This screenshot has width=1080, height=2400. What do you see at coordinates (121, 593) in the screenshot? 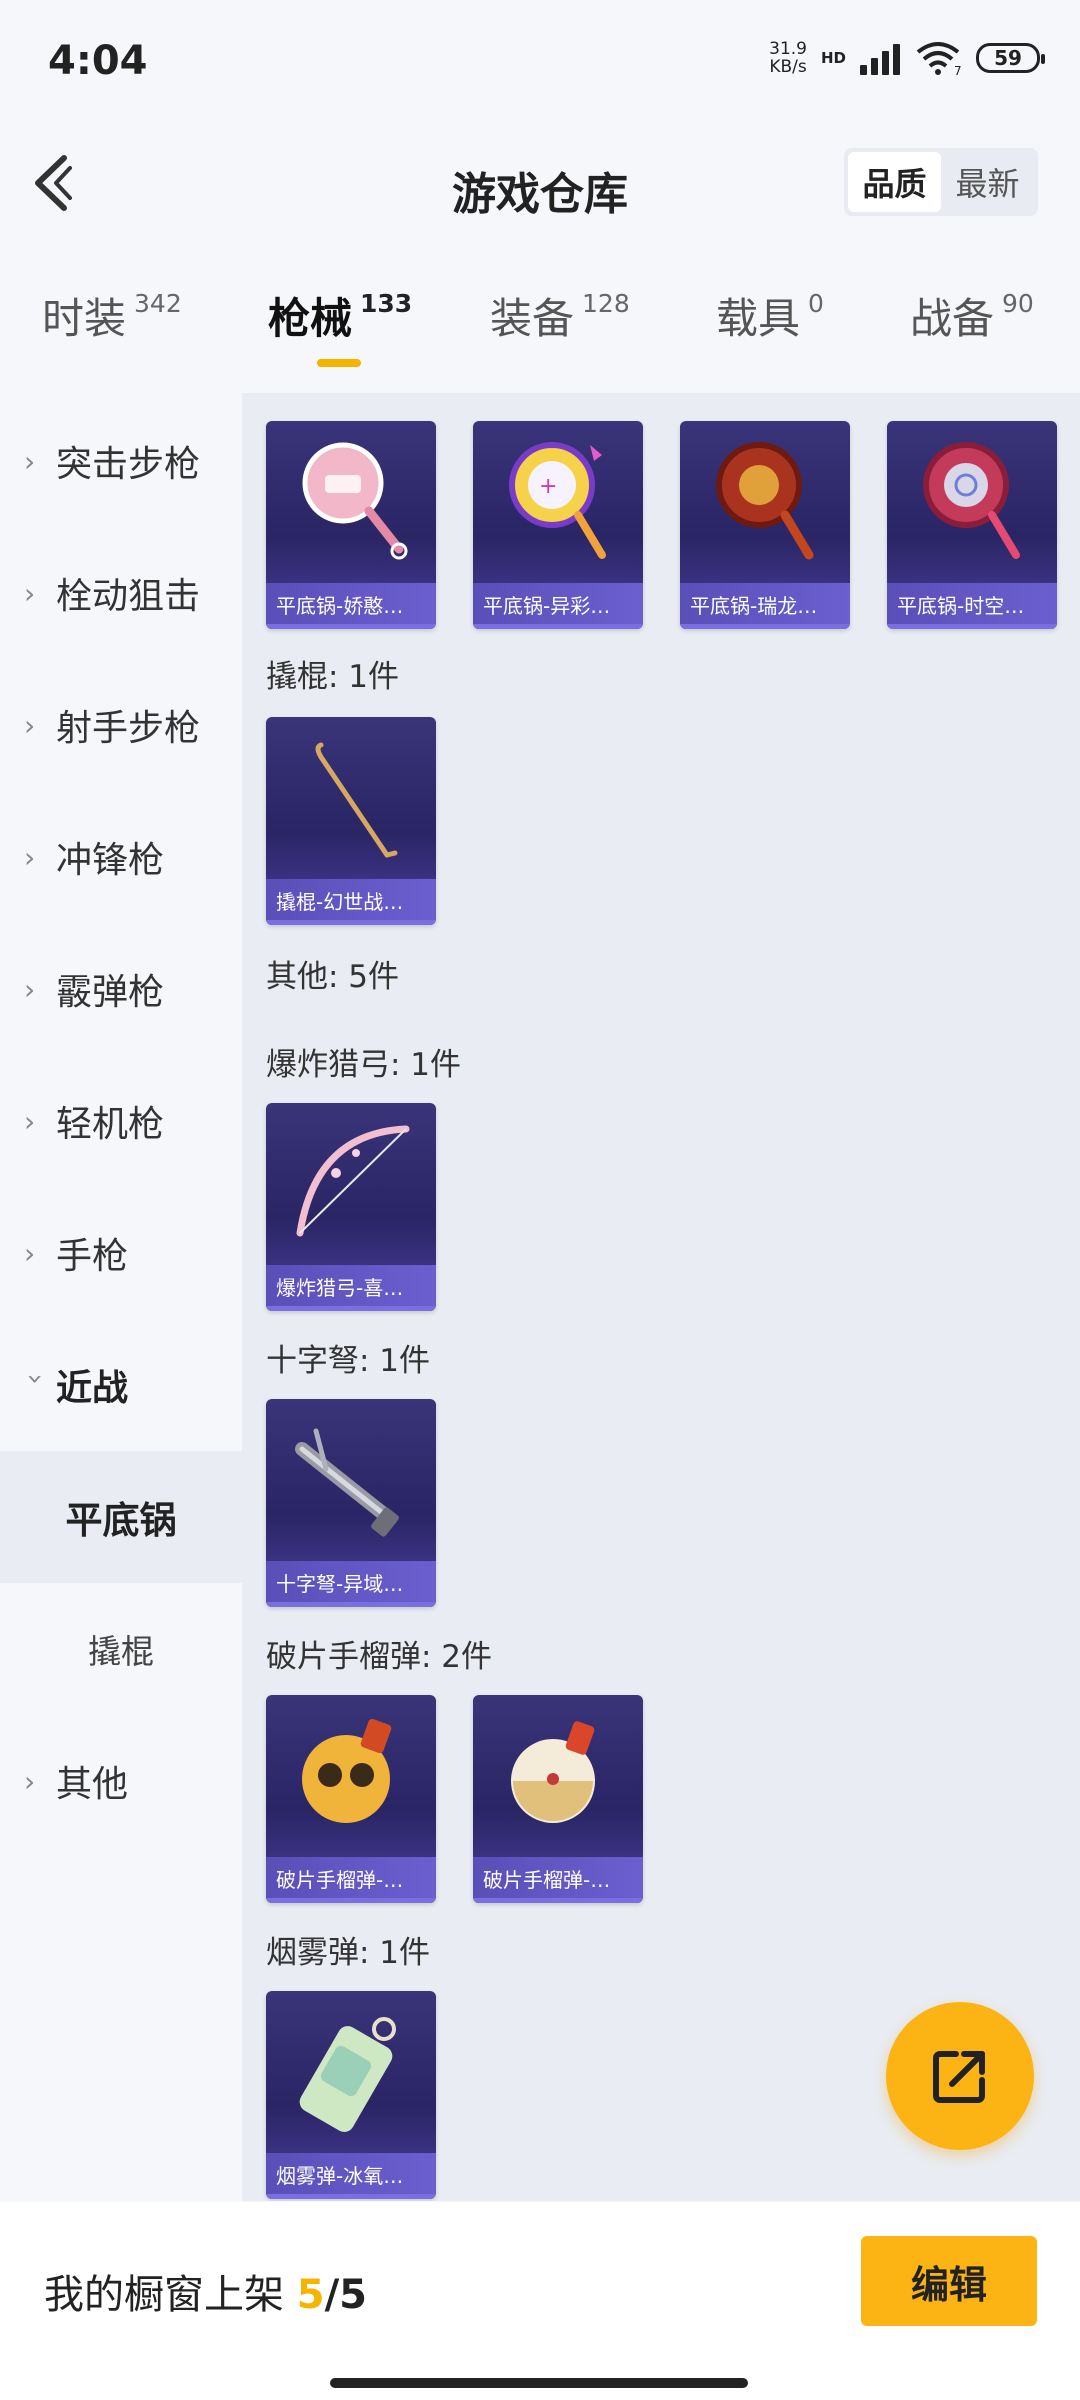
I see `sidebar-item-bolt-sniper: › 栓动狙击` at bounding box center [121, 593].